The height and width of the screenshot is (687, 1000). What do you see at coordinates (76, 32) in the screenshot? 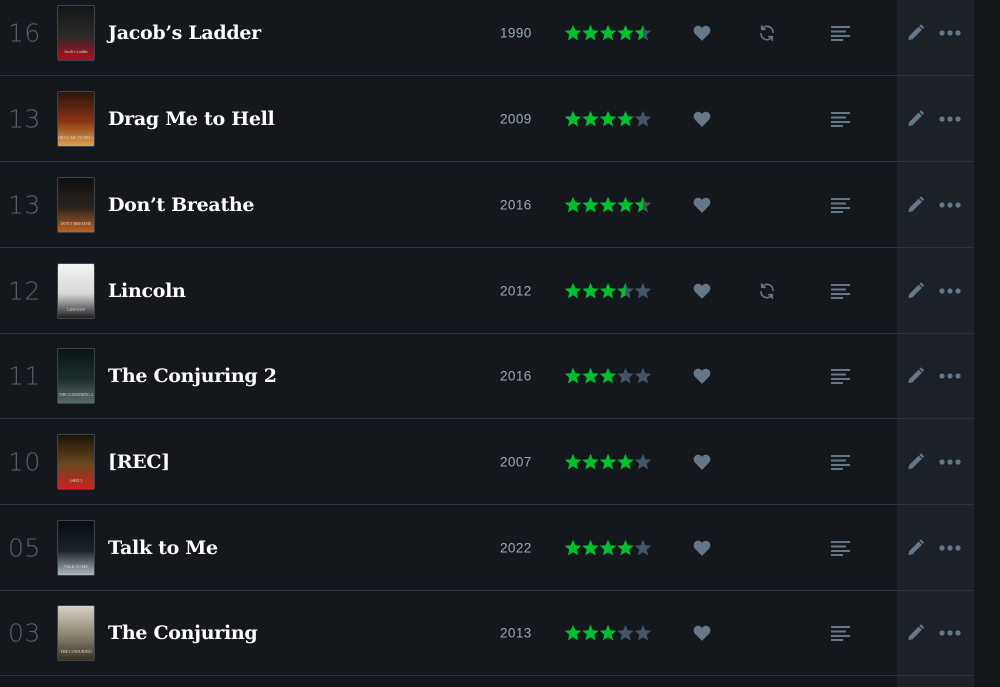
I see `film-poster: Jacob's Ladder` at bounding box center [76, 32].